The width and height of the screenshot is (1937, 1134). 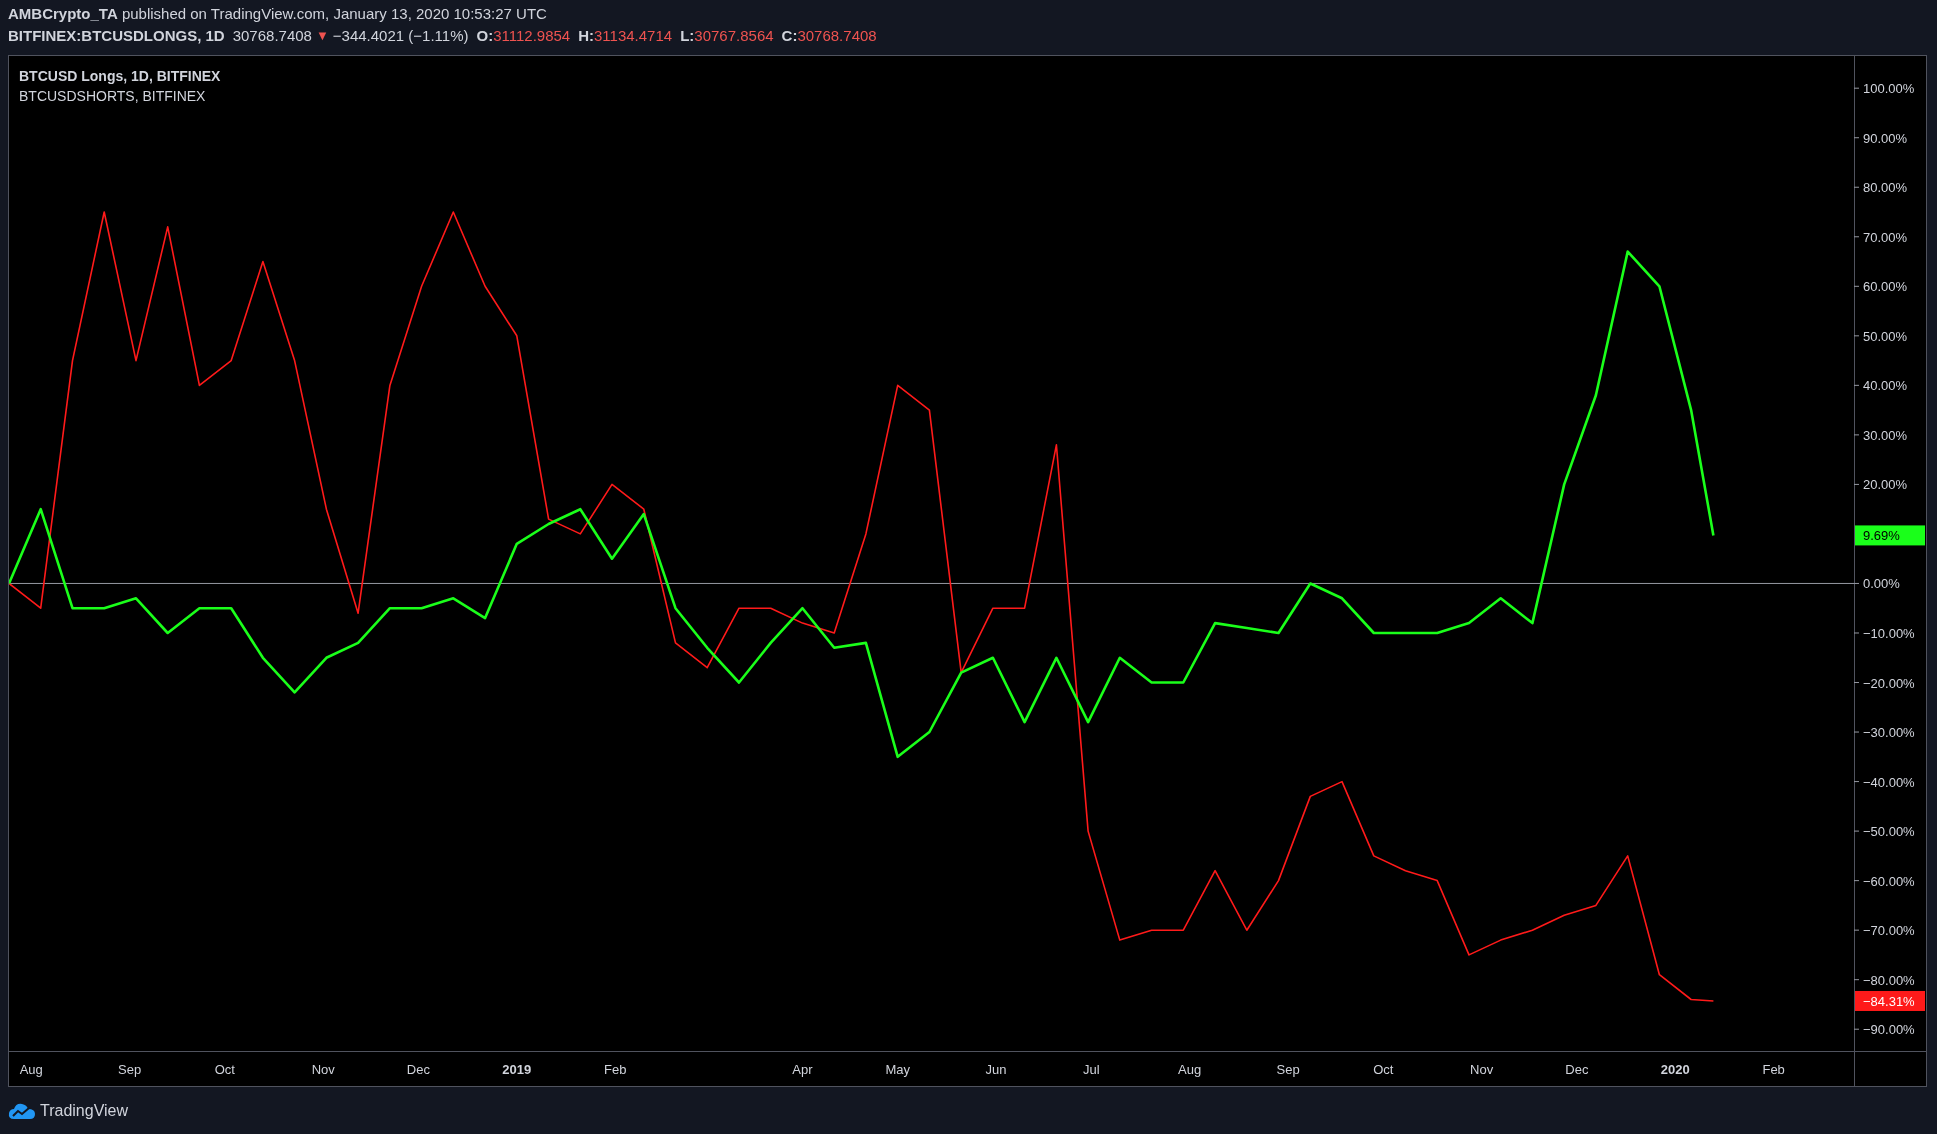 I want to click on annotation: 9.69%, so click(x=1882, y=536).